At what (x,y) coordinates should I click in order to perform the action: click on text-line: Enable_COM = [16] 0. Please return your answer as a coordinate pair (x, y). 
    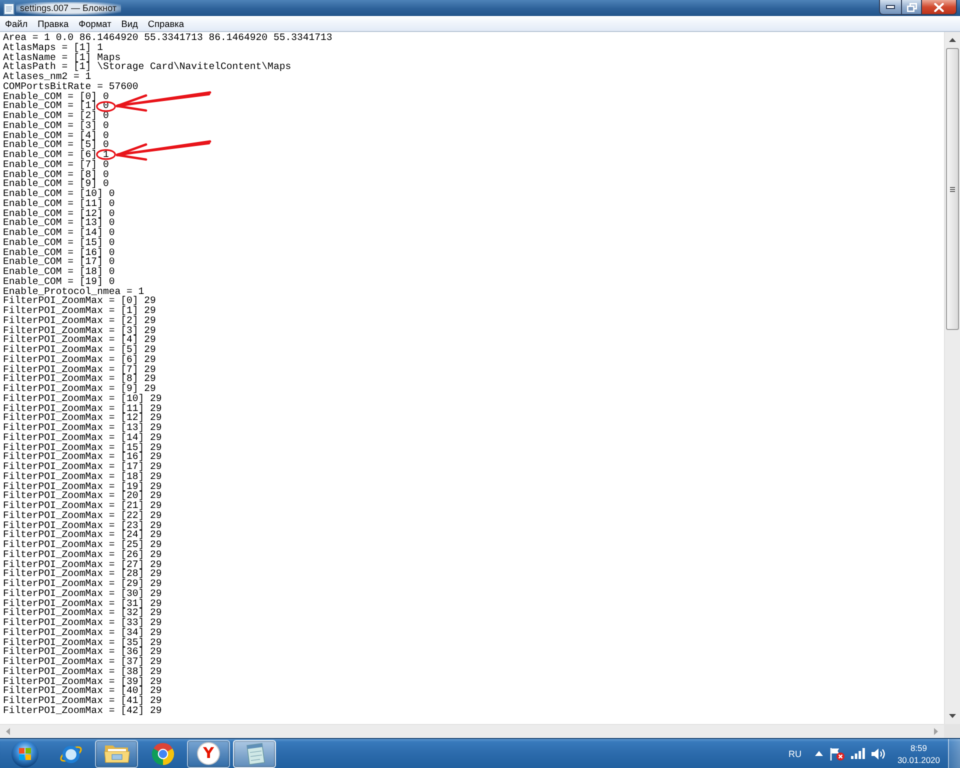
    Looking at the image, I should click on (59, 253).